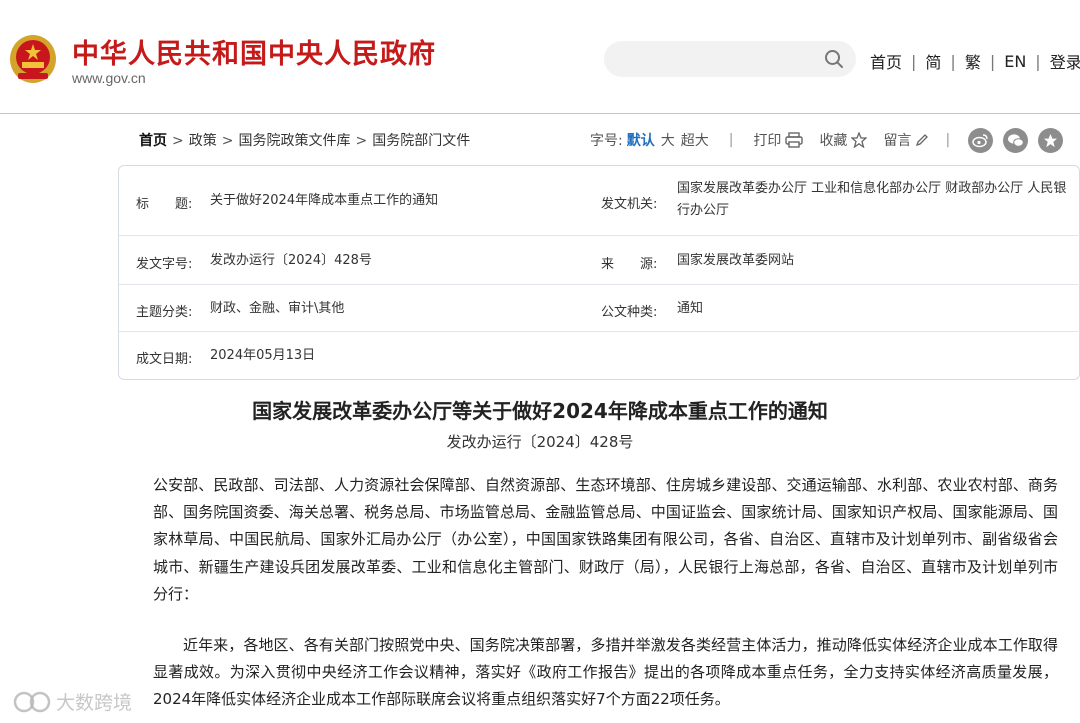 The image size is (1080, 723). I want to click on topic-label: 主题分类:, so click(164, 312).